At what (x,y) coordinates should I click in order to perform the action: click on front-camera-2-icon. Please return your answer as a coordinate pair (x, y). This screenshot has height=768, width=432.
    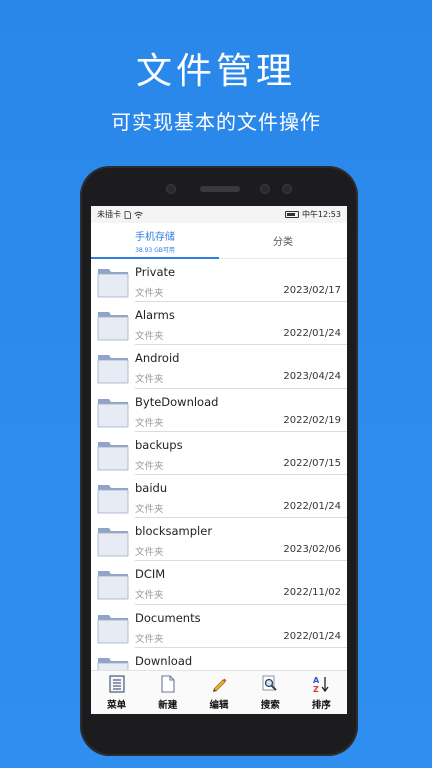
    Looking at the image, I should click on (287, 189).